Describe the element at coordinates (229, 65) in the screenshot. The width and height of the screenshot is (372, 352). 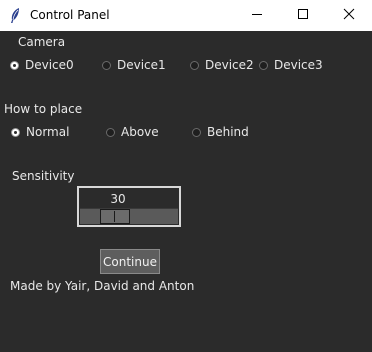
I see `radio-label: Device2` at that location.